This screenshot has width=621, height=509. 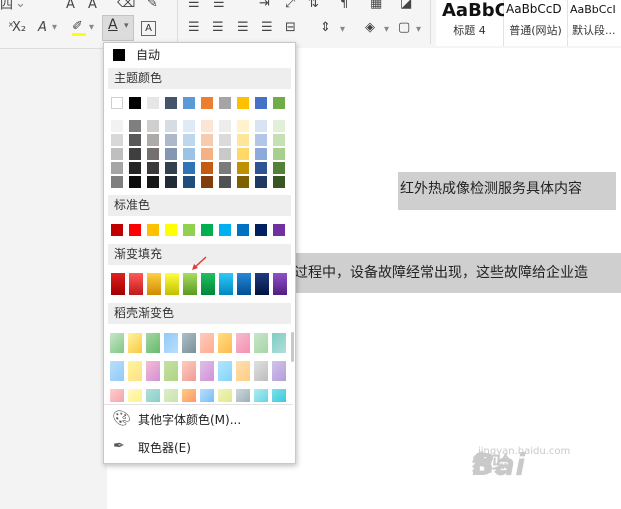 What do you see at coordinates (290, 28) in the screenshot?
I see `distribute-icon: ⊟` at bounding box center [290, 28].